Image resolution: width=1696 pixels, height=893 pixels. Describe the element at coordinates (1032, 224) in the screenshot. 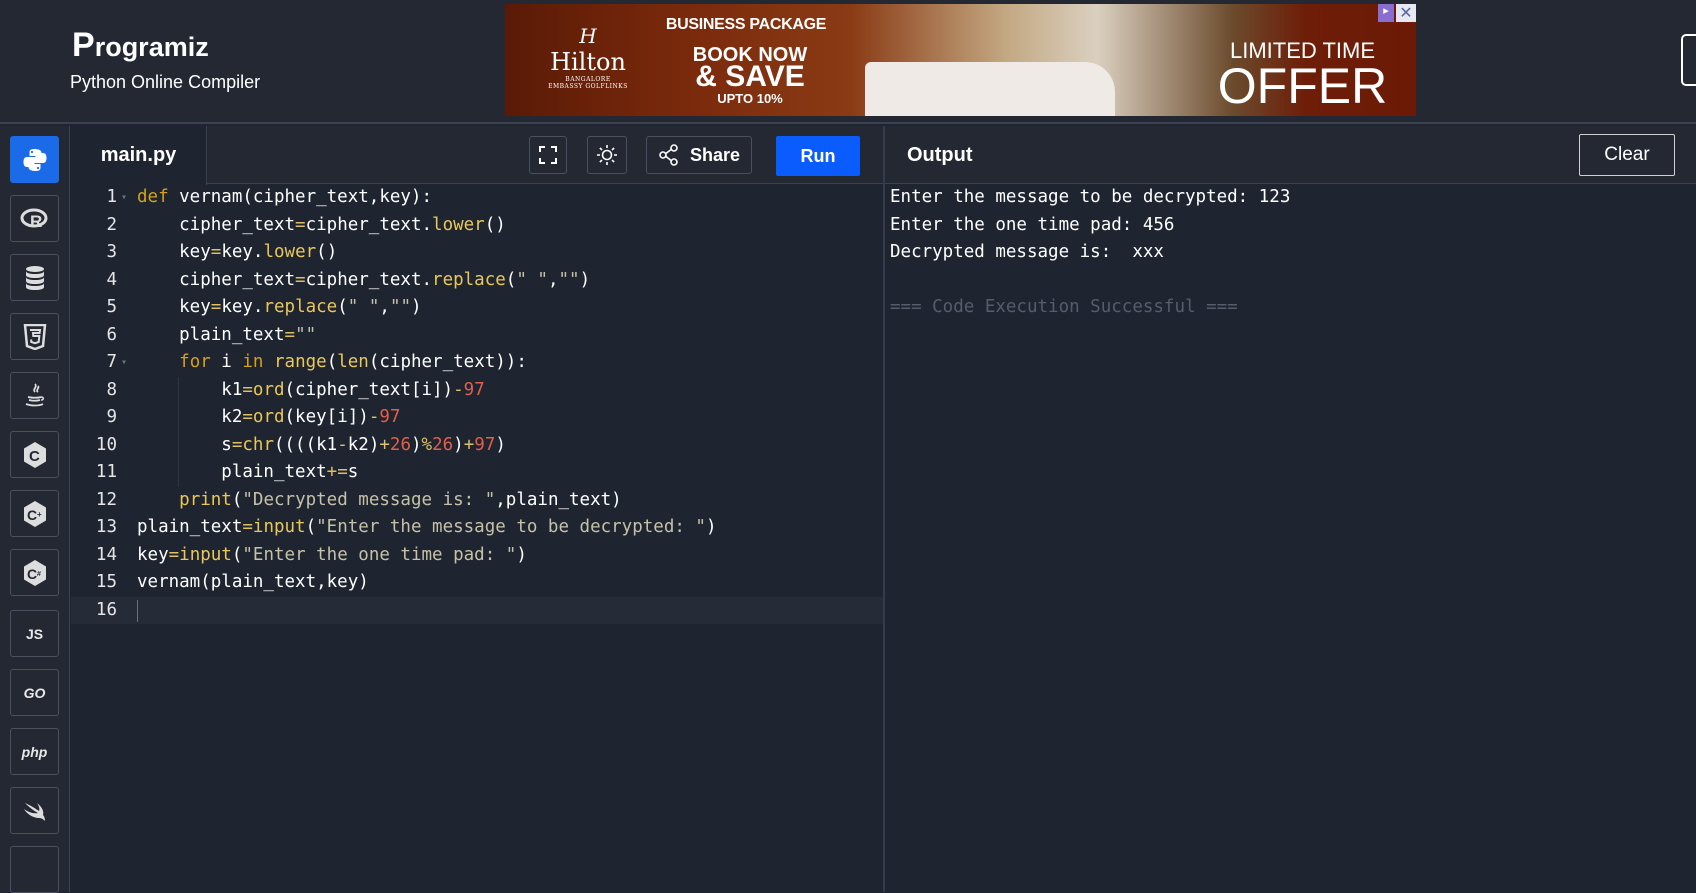

I see `output-line: Enter the one time pad: 456` at that location.